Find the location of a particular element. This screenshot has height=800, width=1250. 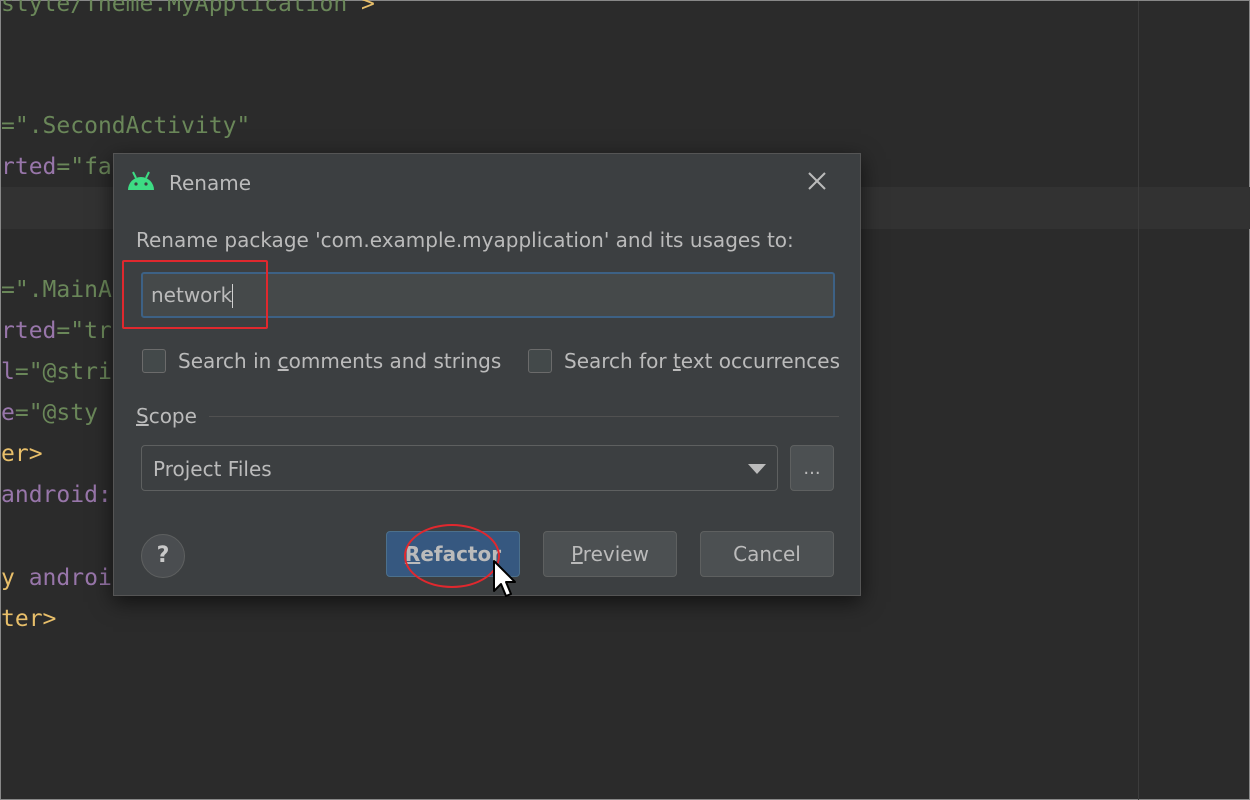

code-token: ="@stri is located at coordinates (63, 372).